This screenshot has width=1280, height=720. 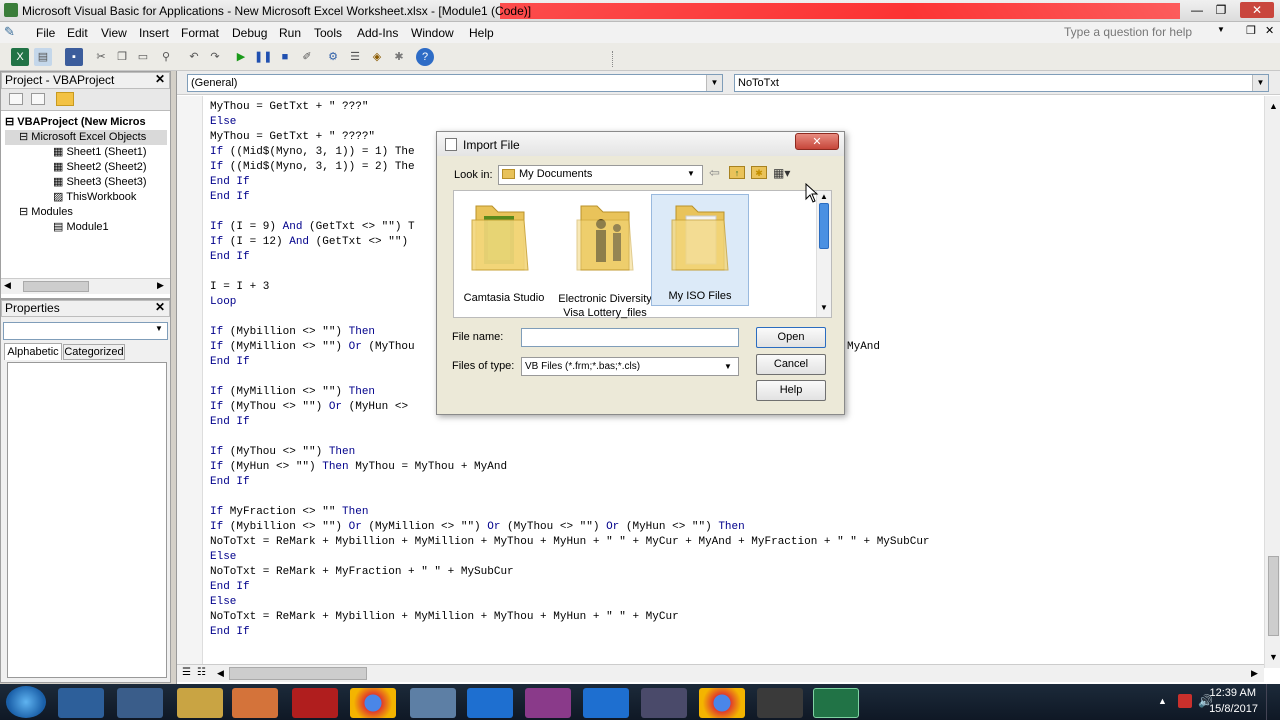 What do you see at coordinates (333, 57) in the screenshot?
I see `project-explorer-icon: ⚙` at bounding box center [333, 57].